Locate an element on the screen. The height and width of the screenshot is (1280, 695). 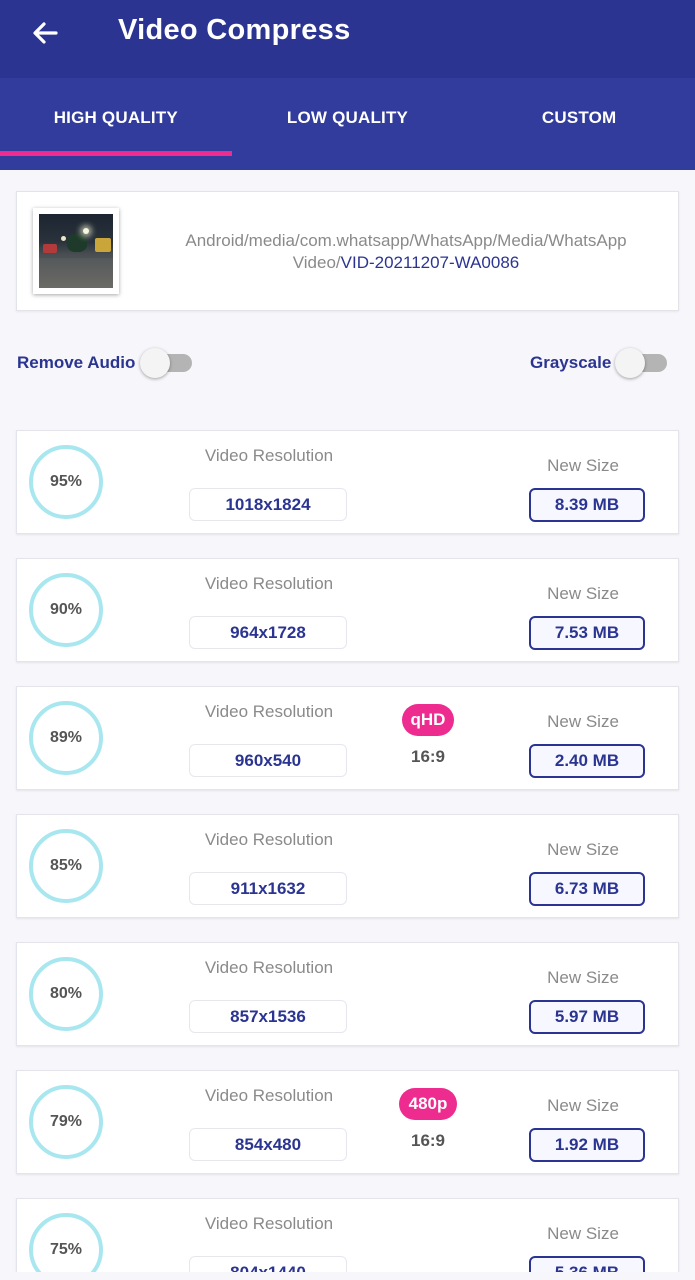
quality-ring: 95% is located at coordinates (66, 482).